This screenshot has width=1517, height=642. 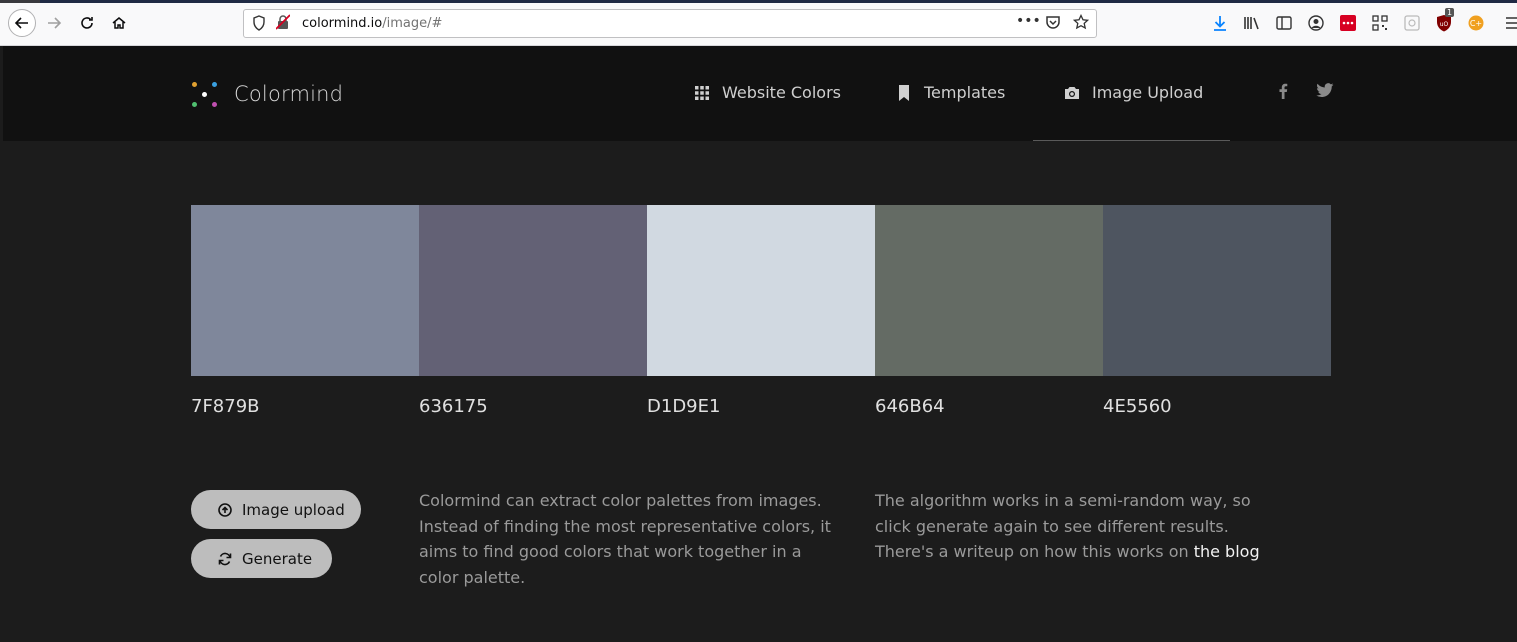 What do you see at coordinates (1348, 23) in the screenshot?
I see `extension-red-icon` at bounding box center [1348, 23].